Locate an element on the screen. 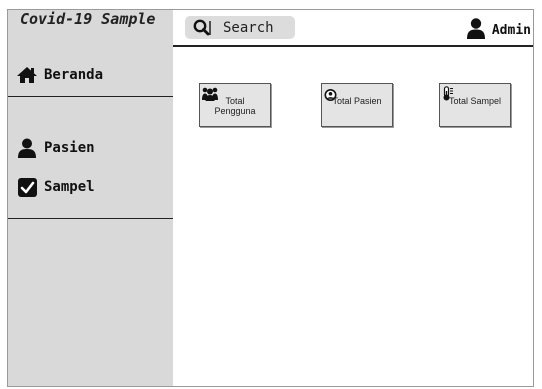 The width and height of the screenshot is (542, 389). sidebar-item-sampel: Sampel is located at coordinates (55, 187).